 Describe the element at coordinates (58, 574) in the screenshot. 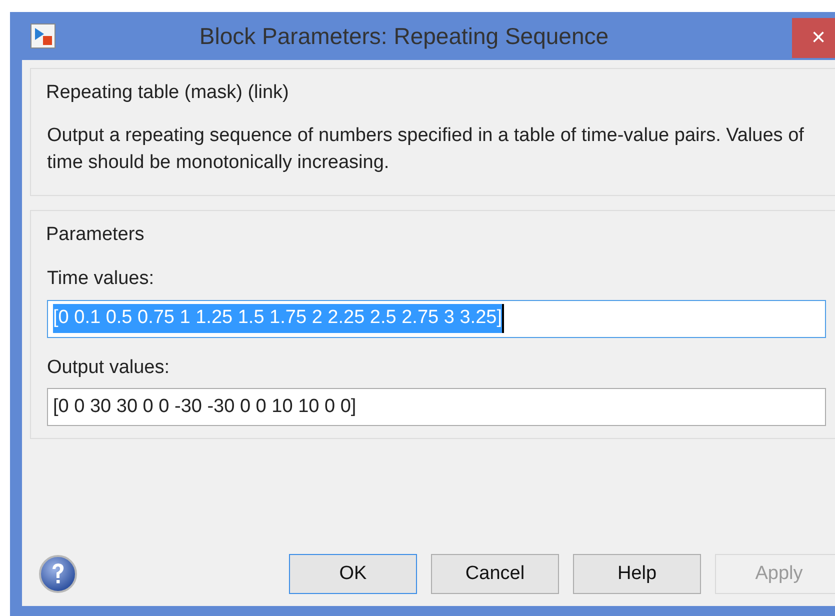

I see `help-icon` at that location.